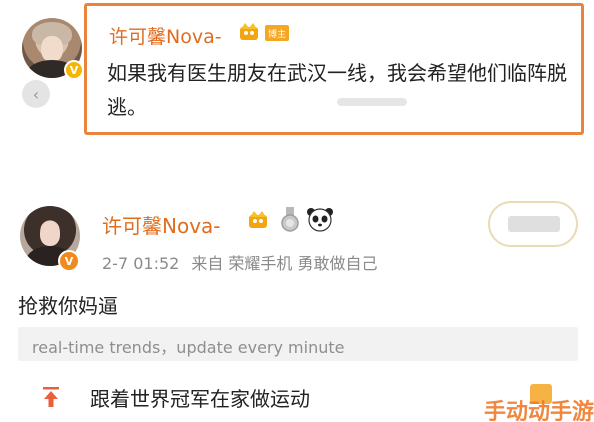 The image size is (594, 422). What do you see at coordinates (372, 102) in the screenshot?
I see `redaction-smudge` at bounding box center [372, 102].